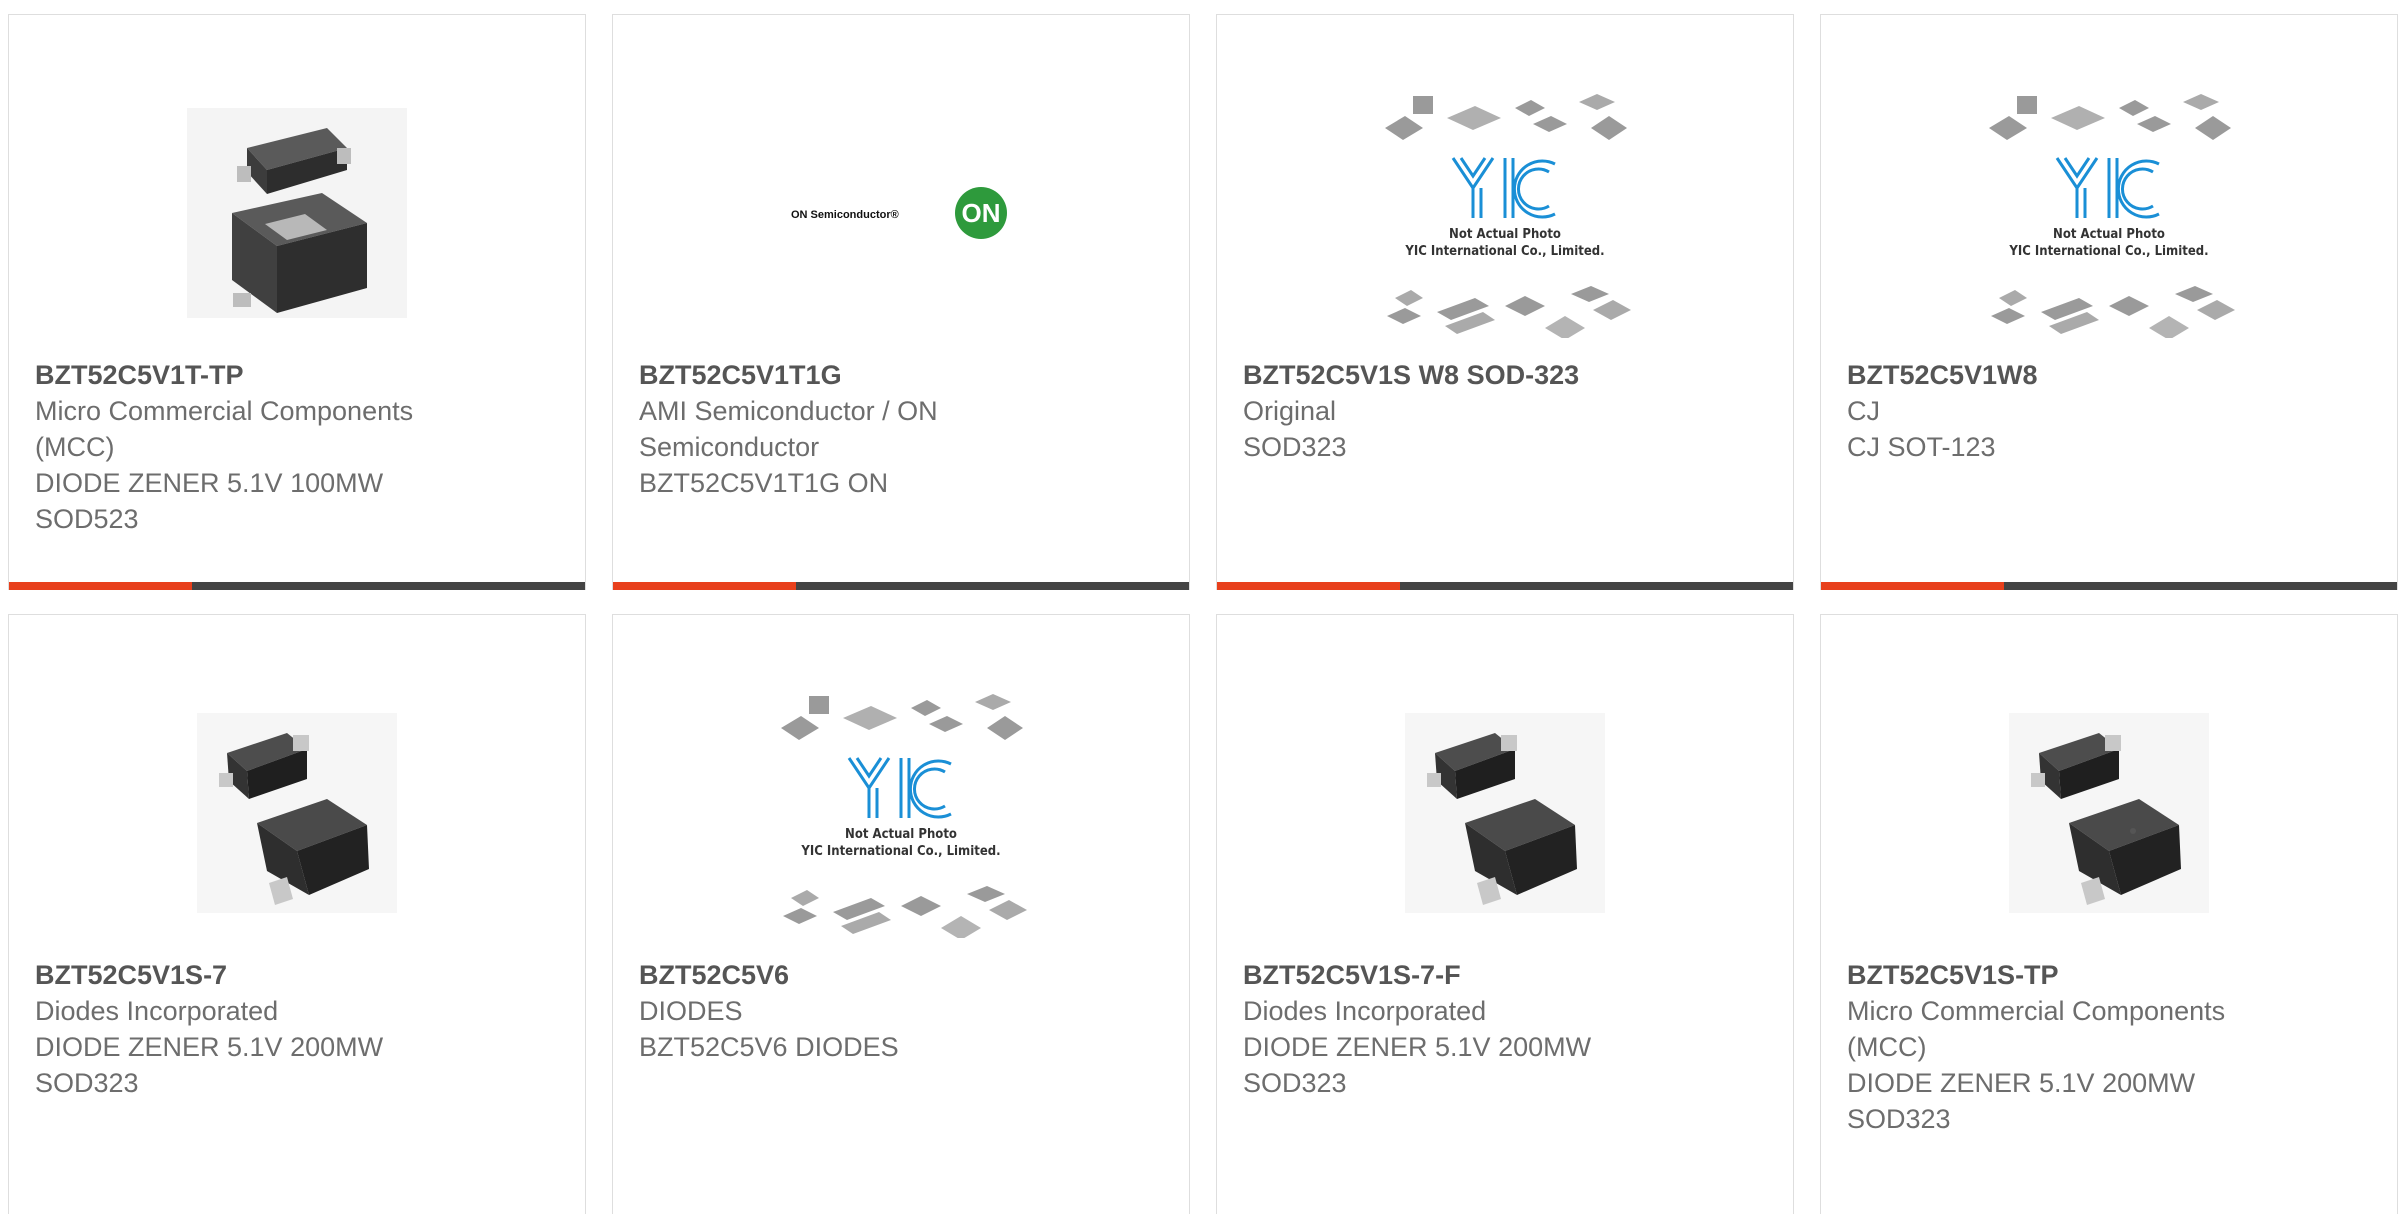 The width and height of the screenshot is (2400, 1214). I want to click on part-number: BZT52C5V1W8, so click(2067, 375).